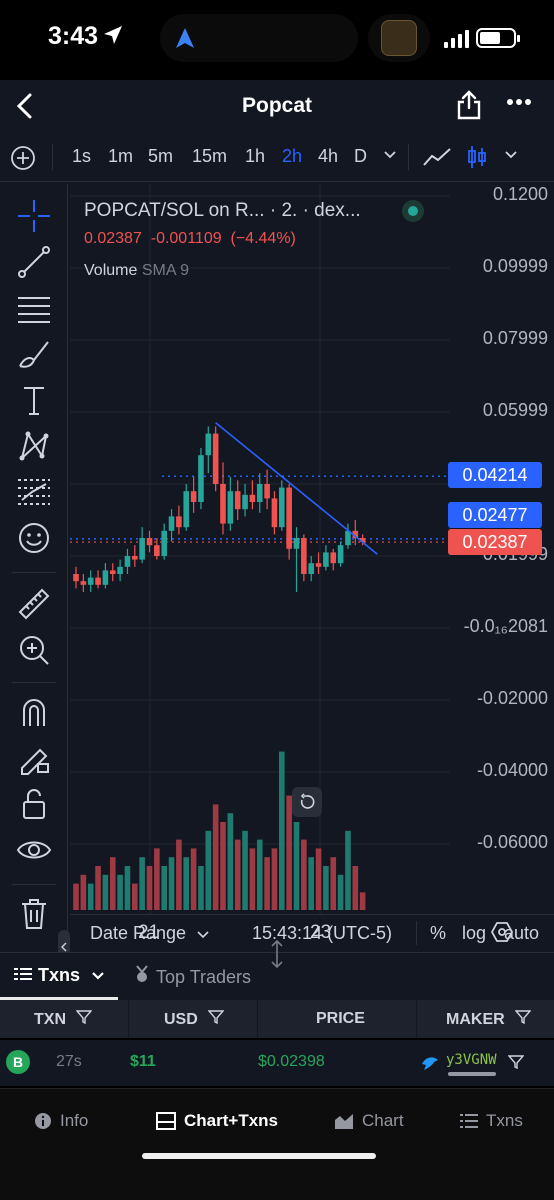 This screenshot has width=554, height=1200. Describe the element at coordinates (138, 933) in the screenshot. I see `date-range-label: Date Range` at that location.